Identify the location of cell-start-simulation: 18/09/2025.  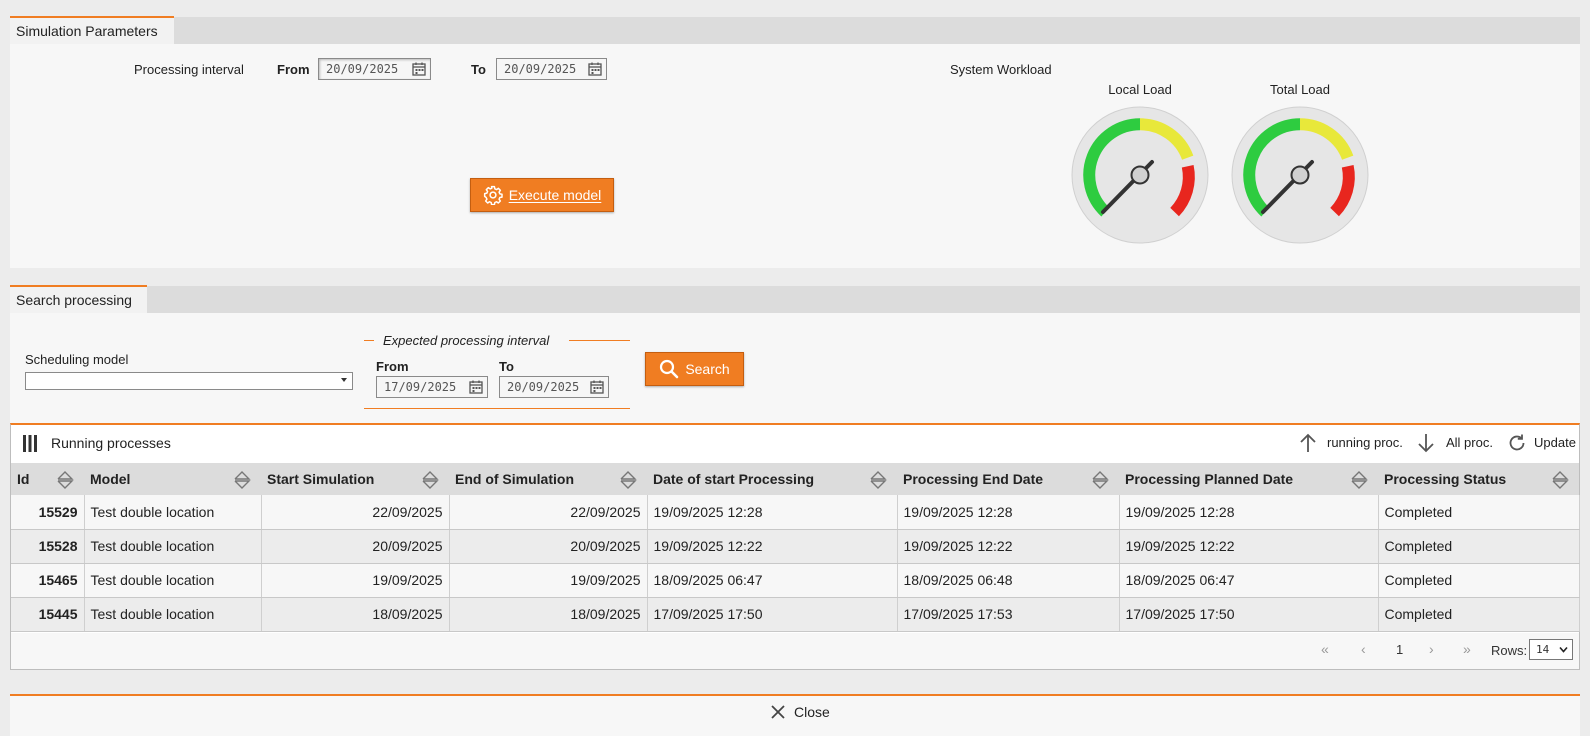
(355, 614).